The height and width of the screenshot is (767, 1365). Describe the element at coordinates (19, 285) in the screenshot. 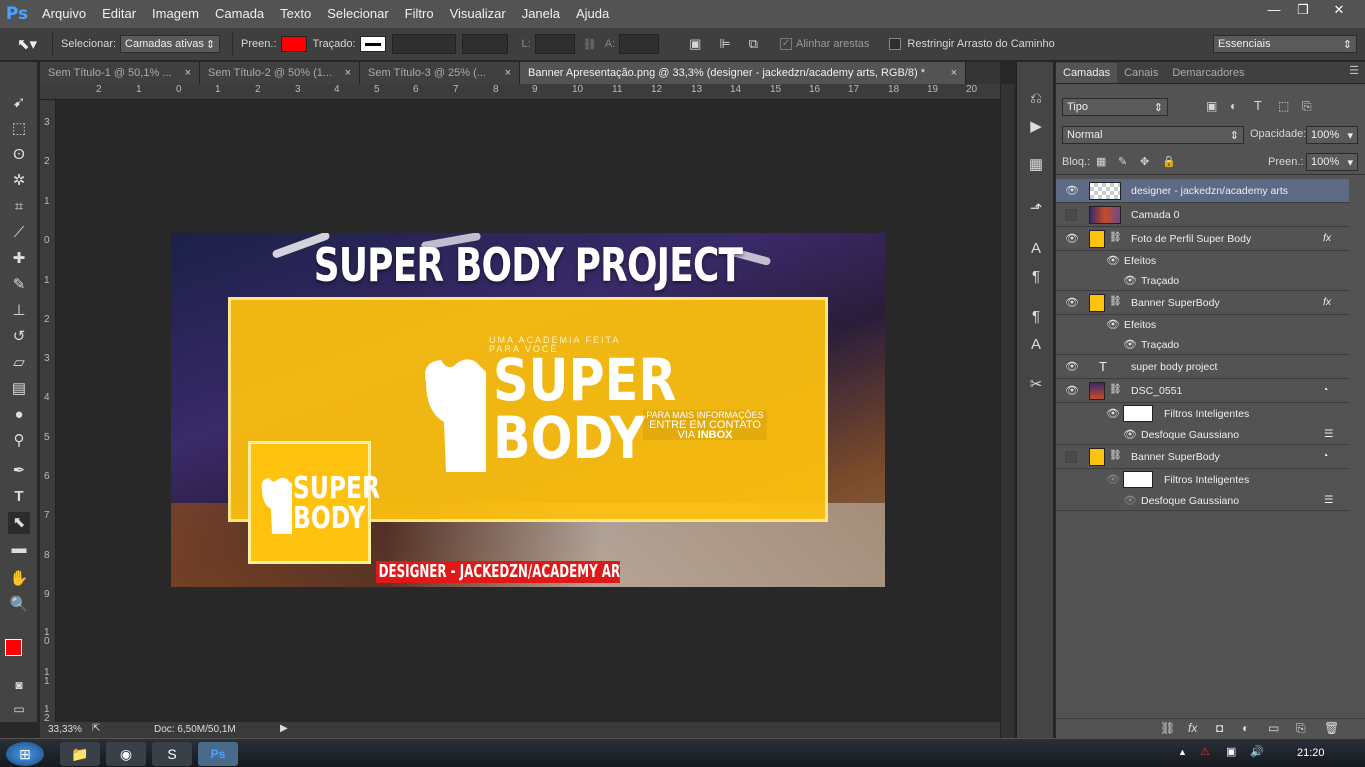

I see `brush-tool-icon: ✎` at that location.